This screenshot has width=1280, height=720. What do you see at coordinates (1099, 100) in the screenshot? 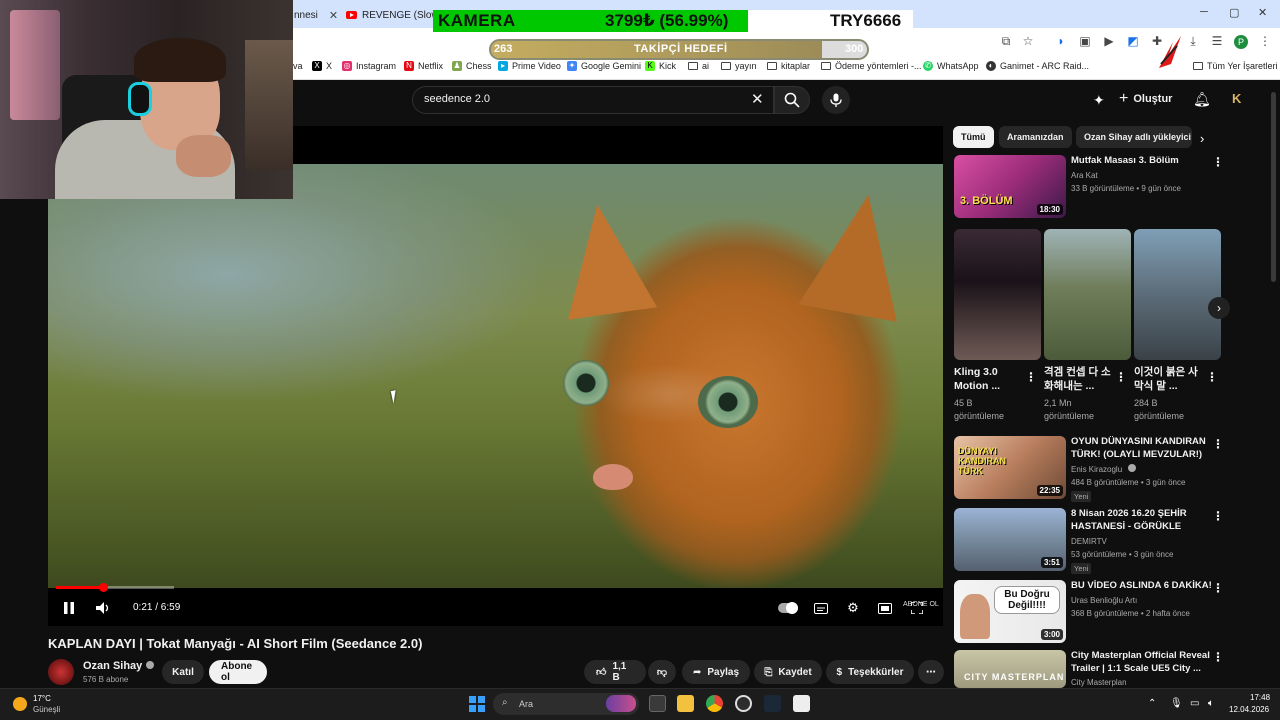
I see `cast-extension-icon: ✦` at bounding box center [1099, 100].